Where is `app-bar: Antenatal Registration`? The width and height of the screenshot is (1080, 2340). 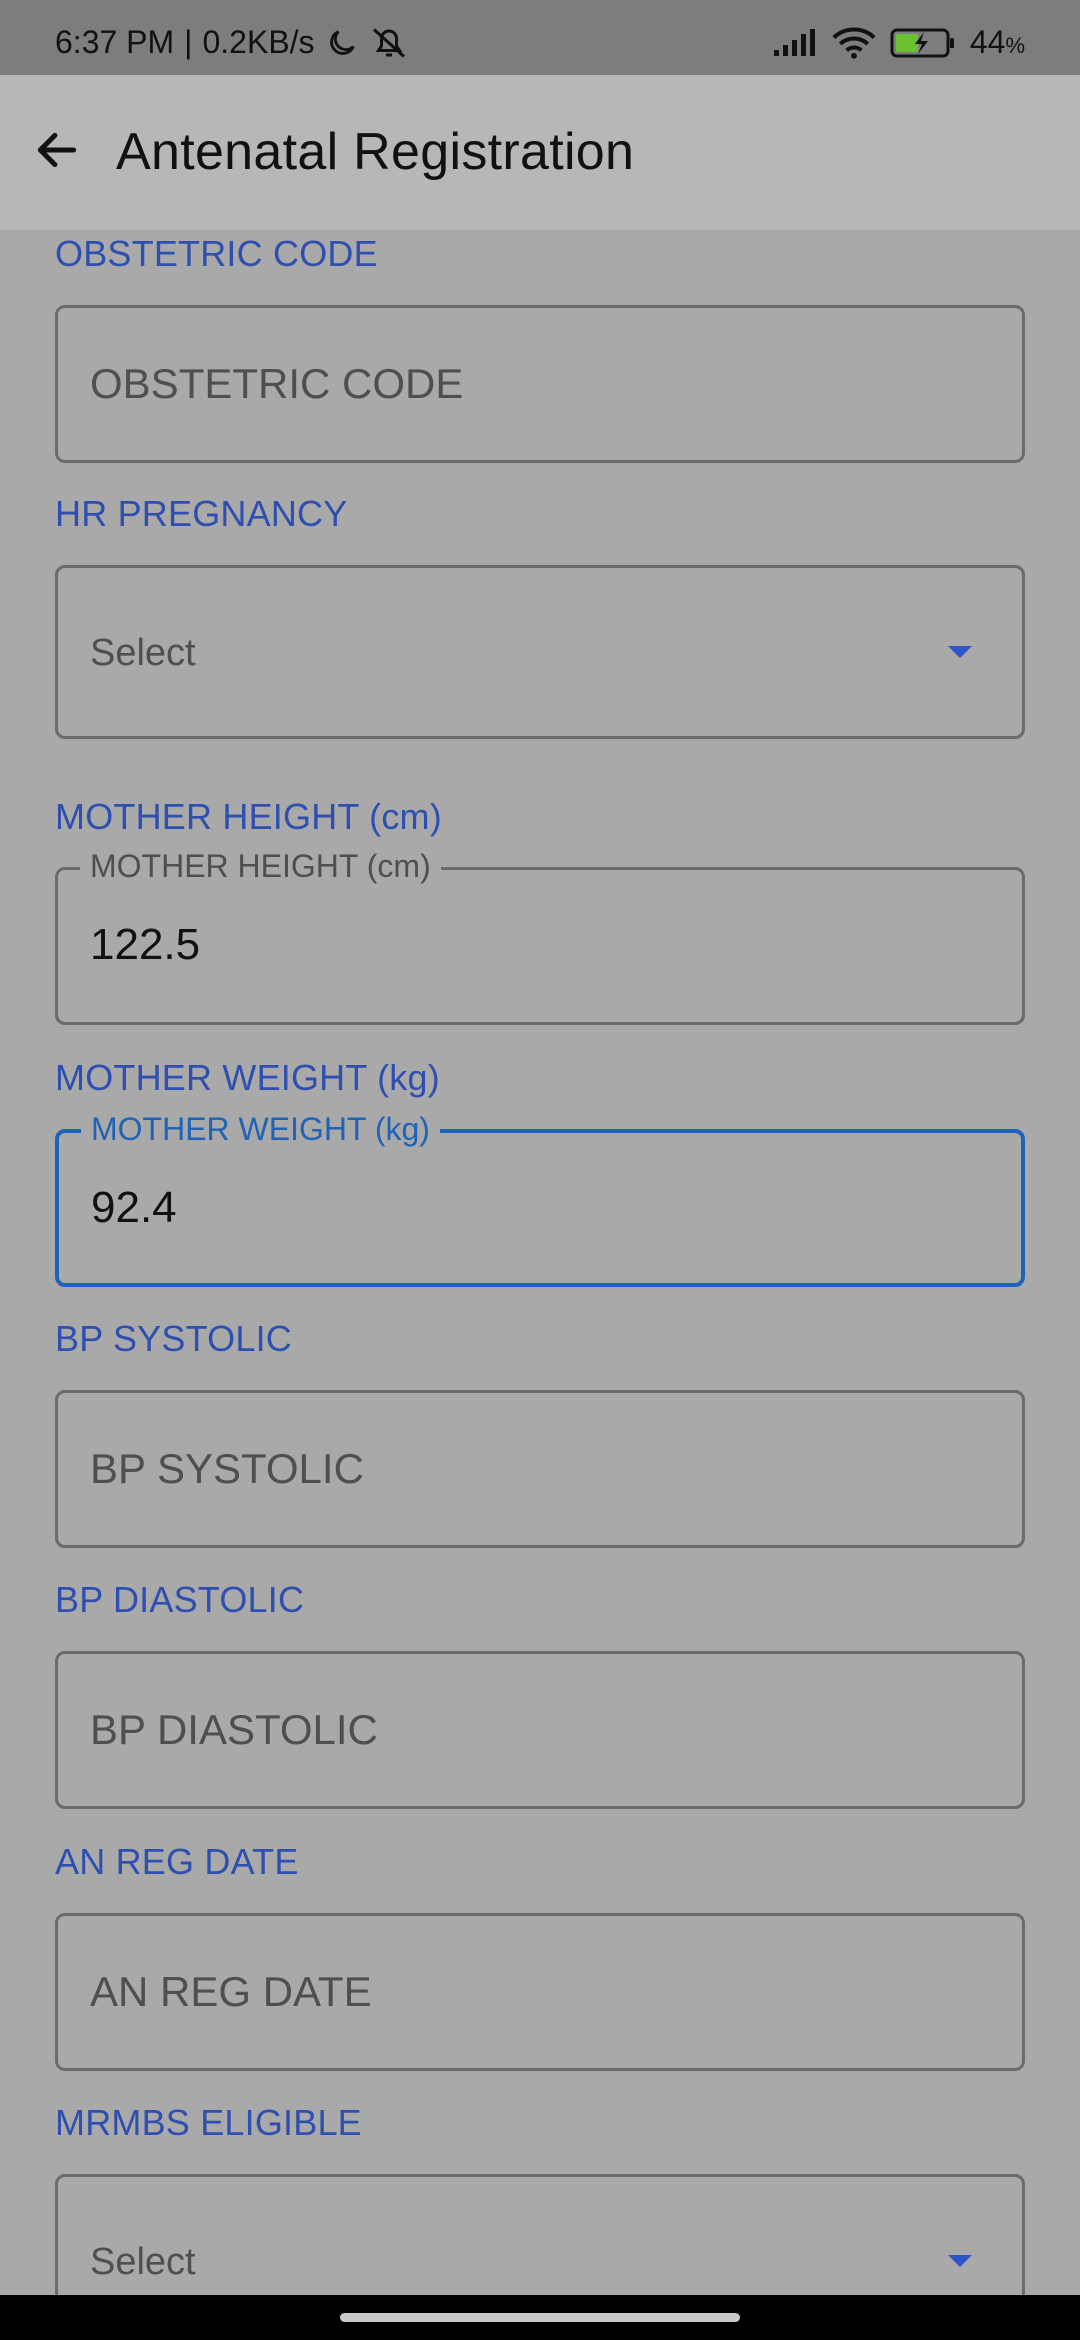 app-bar: Antenatal Registration is located at coordinates (540, 152).